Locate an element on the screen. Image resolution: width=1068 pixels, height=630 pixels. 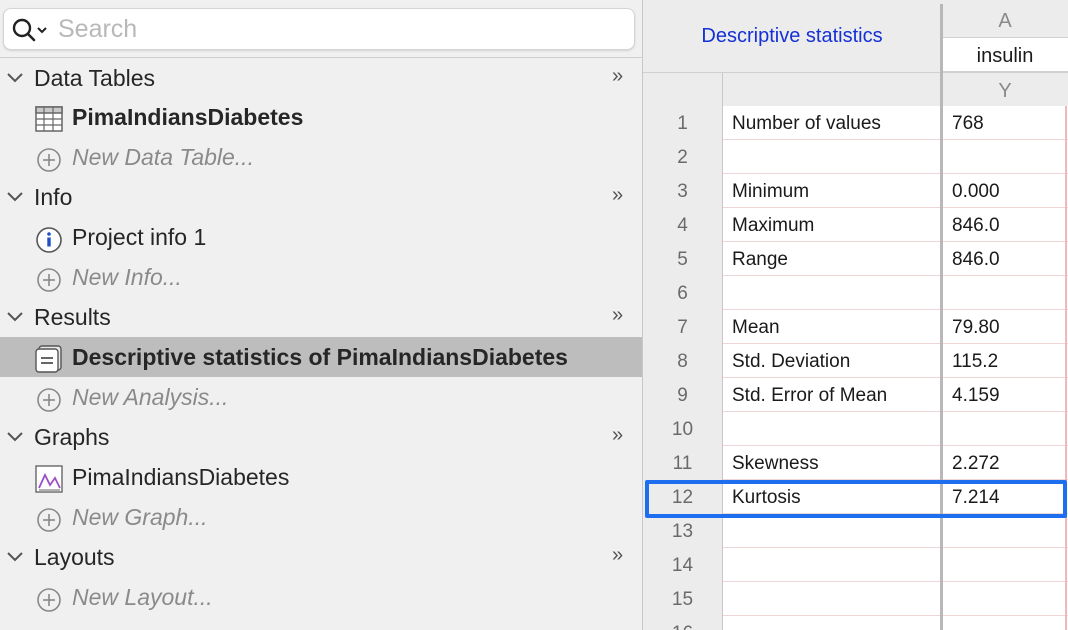
search-field is located at coordinates (319, 29).